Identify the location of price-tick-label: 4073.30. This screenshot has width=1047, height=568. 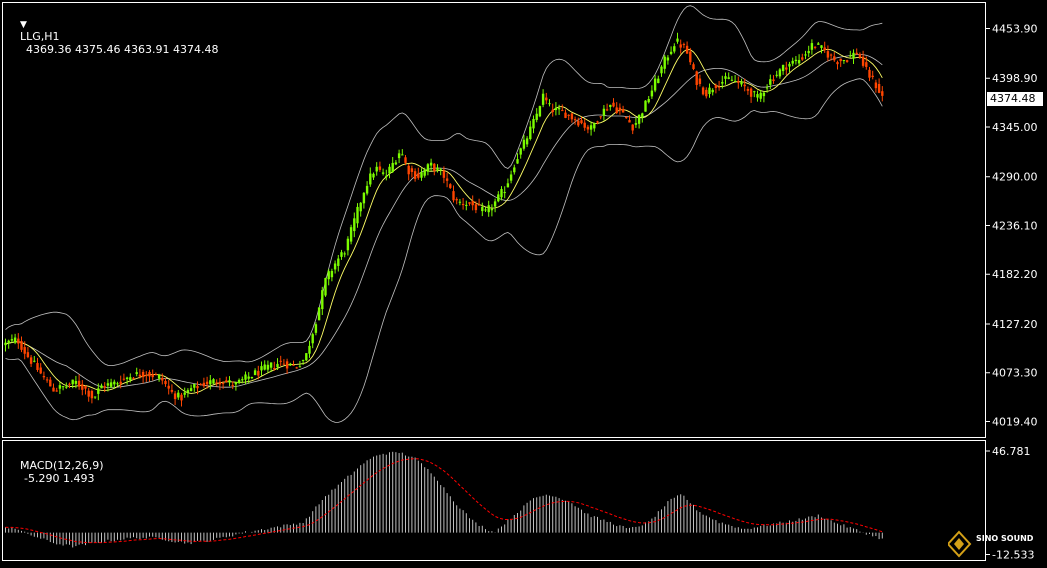
(1015, 373).